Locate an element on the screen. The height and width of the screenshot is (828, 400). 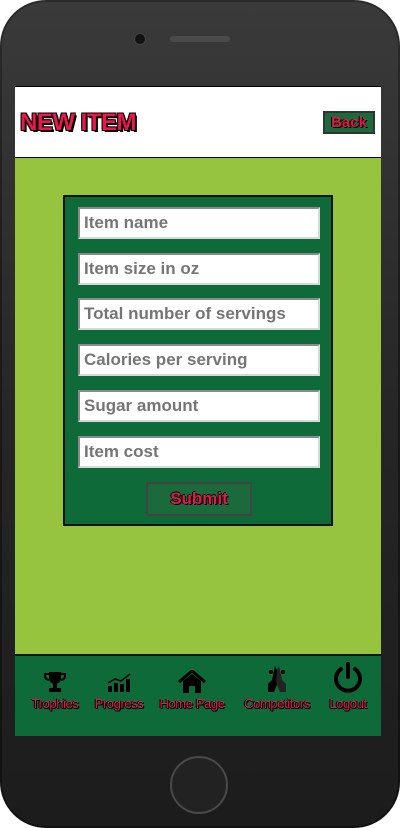
submit-button: Submit is located at coordinates (199, 499).